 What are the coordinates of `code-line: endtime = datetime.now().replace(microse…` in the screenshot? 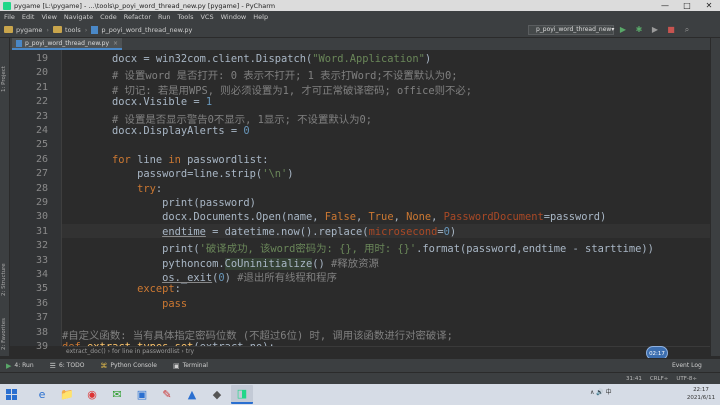 It's located at (259, 232).